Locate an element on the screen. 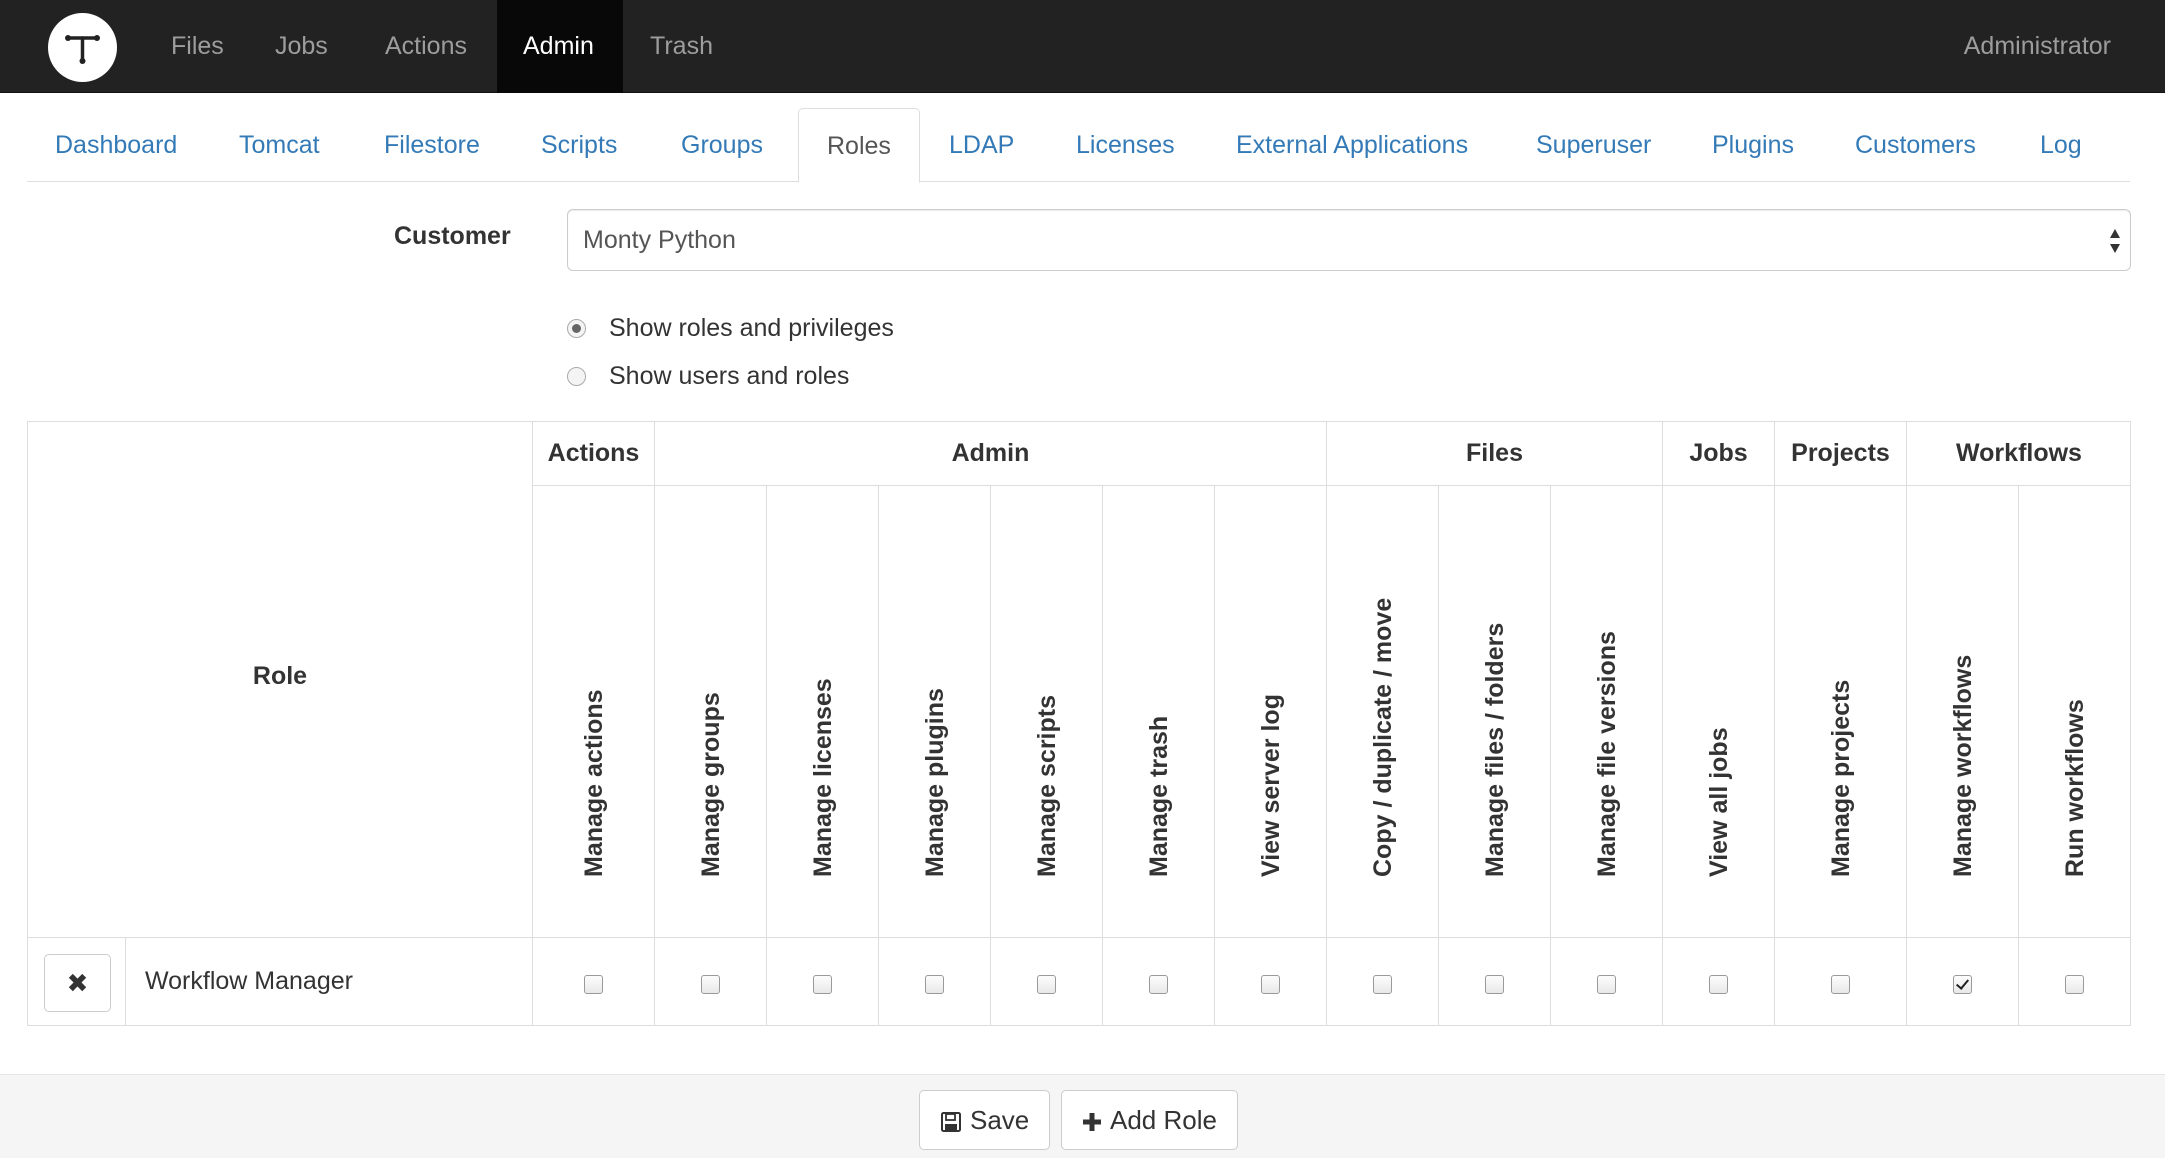 The image size is (2165, 1158). add-role-label: Add Role is located at coordinates (1163, 1120).